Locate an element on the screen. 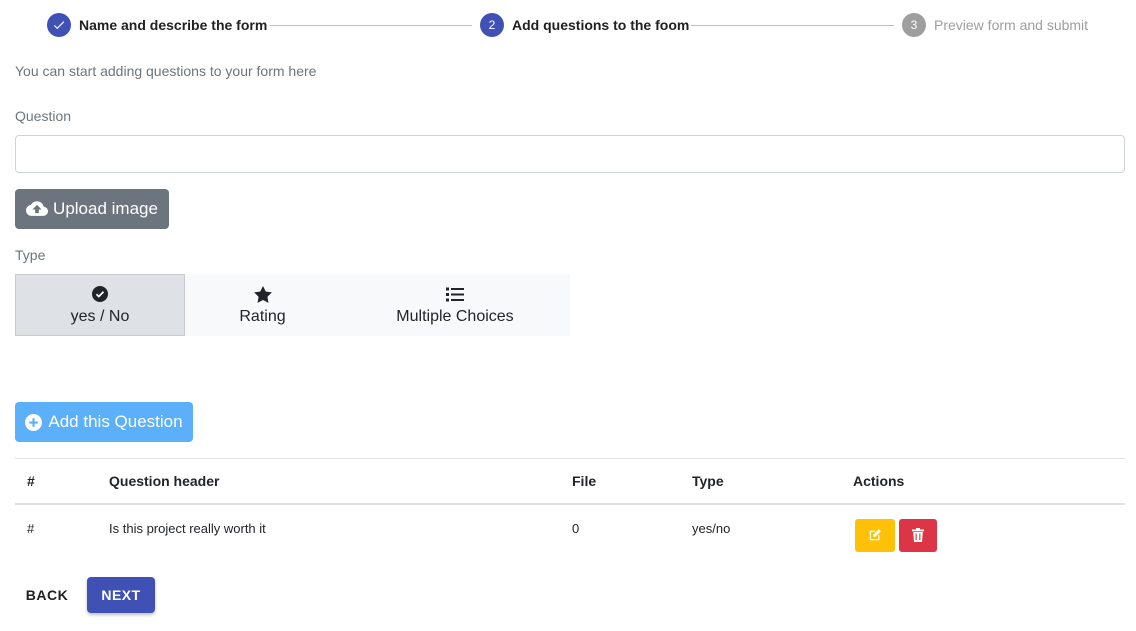 The width and height of the screenshot is (1136, 631). step-2: 2 Add questions to the foom is located at coordinates (584, 25).